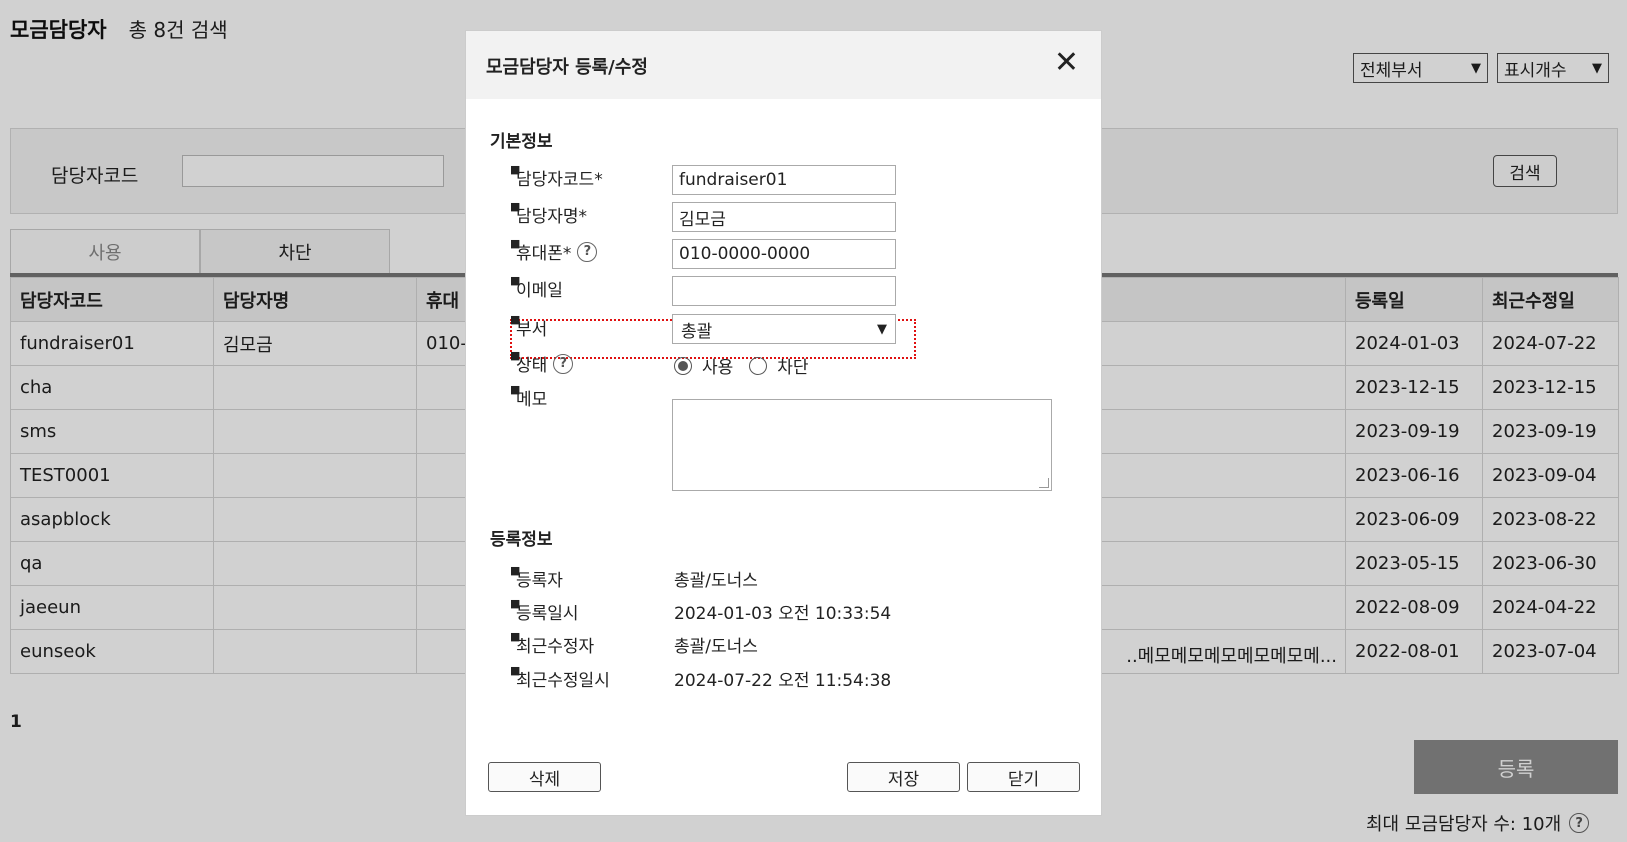 The image size is (1627, 842). What do you see at coordinates (741, 365) in the screenshot?
I see `status-radio-group: 사용 차단` at bounding box center [741, 365].